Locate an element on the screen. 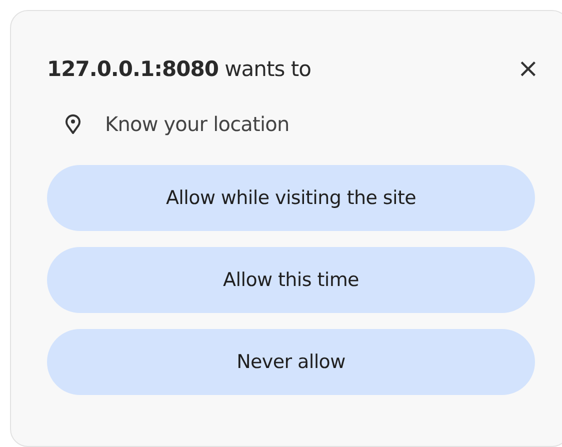 The height and width of the screenshot is (447, 562). location-pin-icon is located at coordinates (73, 124).